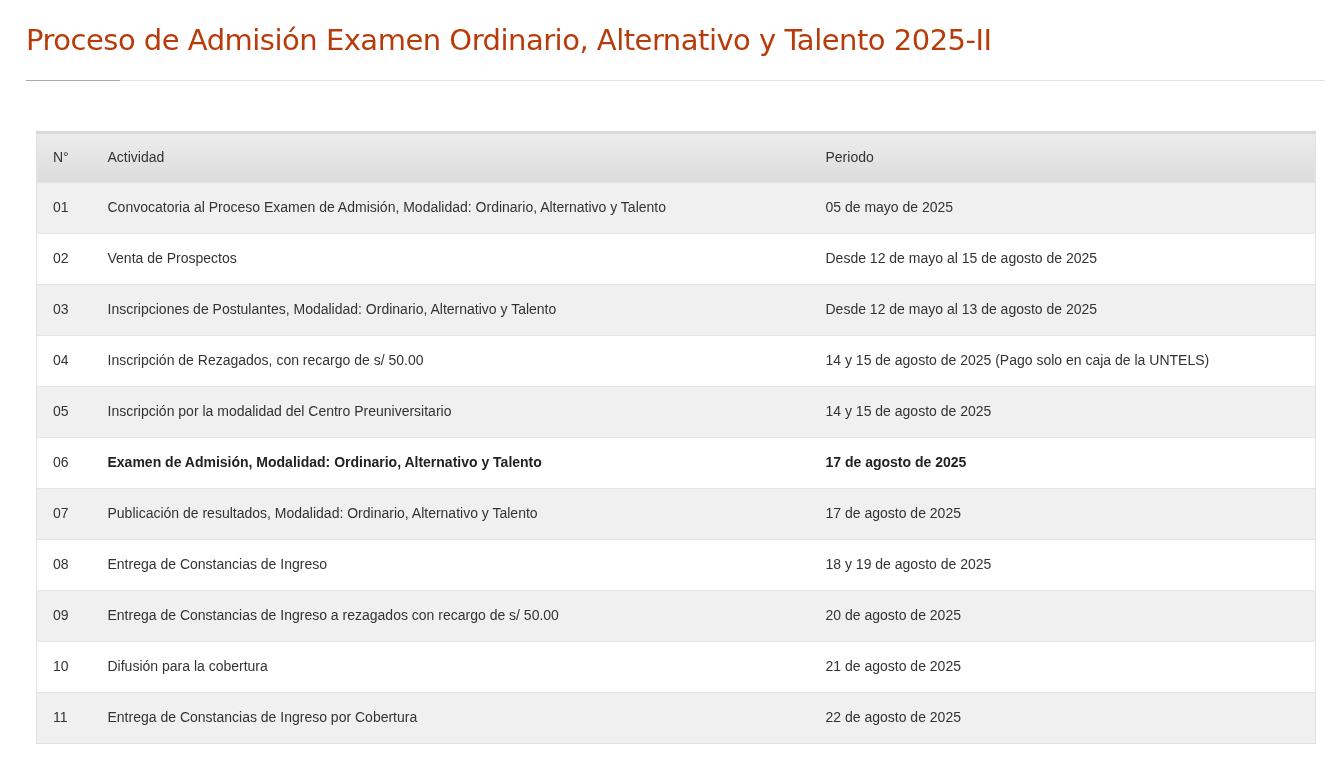  What do you see at coordinates (262, 717) in the screenshot?
I see `activity-cell: Entrega de Constancias de Ingreso por Cobertura` at bounding box center [262, 717].